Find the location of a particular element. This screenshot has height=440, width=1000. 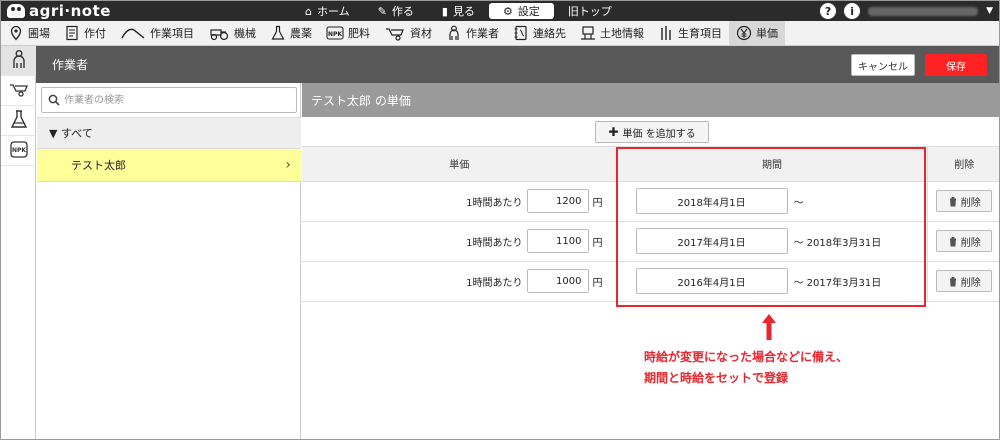

home-icon: ⌂ is located at coordinates (308, 11).